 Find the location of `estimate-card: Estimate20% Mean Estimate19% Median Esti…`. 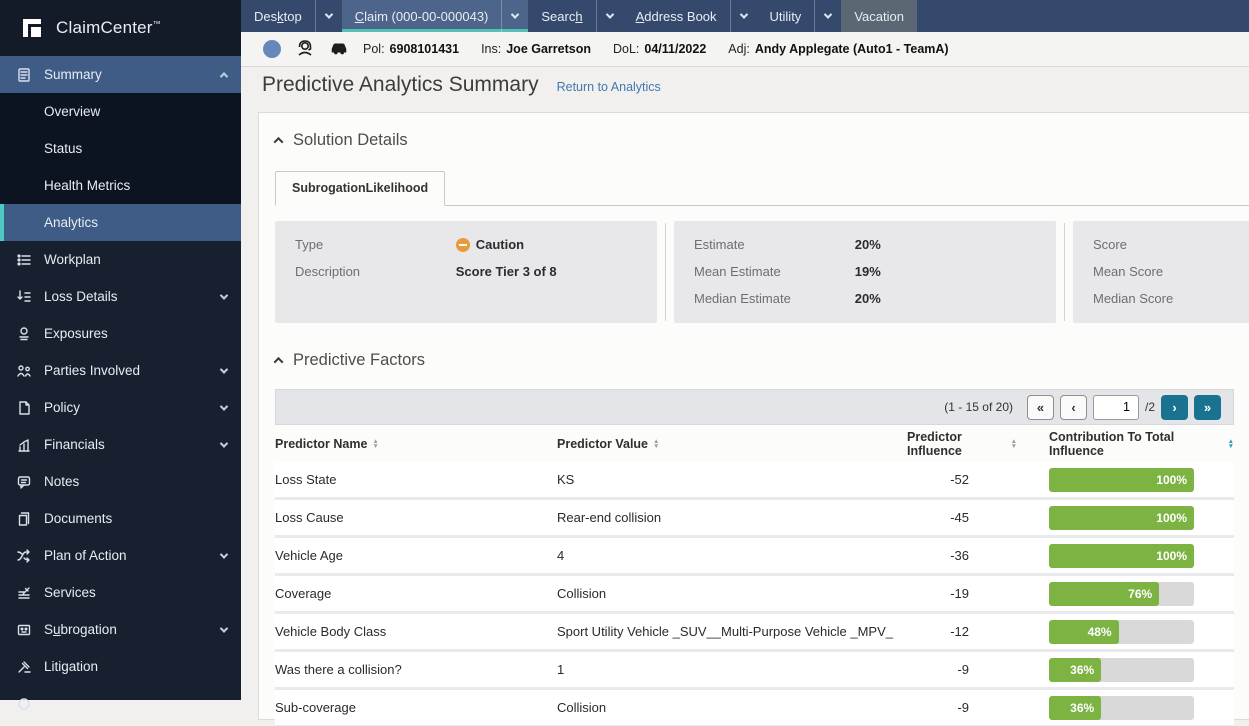

estimate-card: Estimate20% Mean Estimate19% Median Esti… is located at coordinates (865, 272).